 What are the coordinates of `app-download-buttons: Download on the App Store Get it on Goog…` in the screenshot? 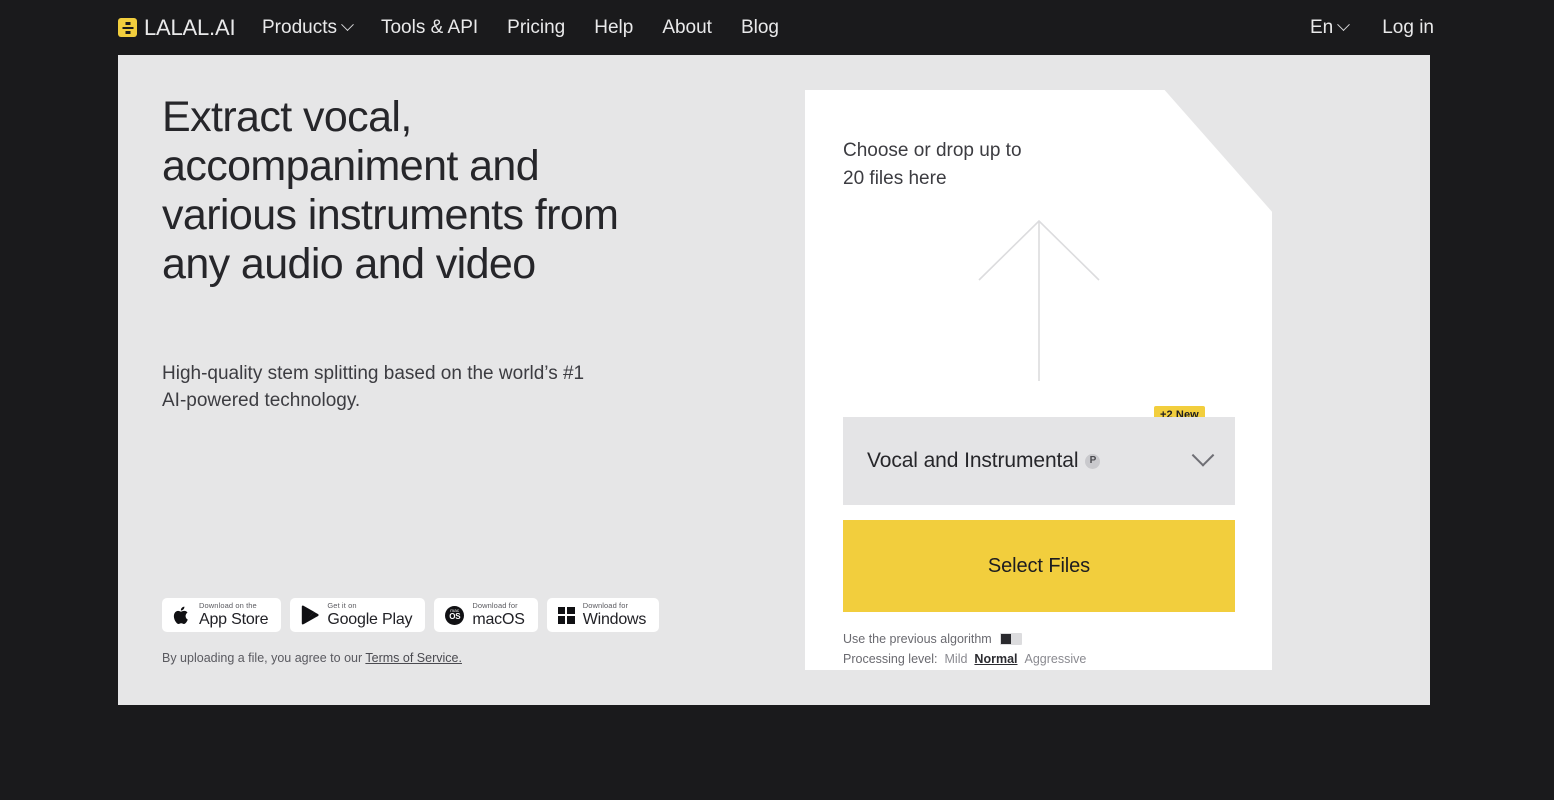 It's located at (411, 615).